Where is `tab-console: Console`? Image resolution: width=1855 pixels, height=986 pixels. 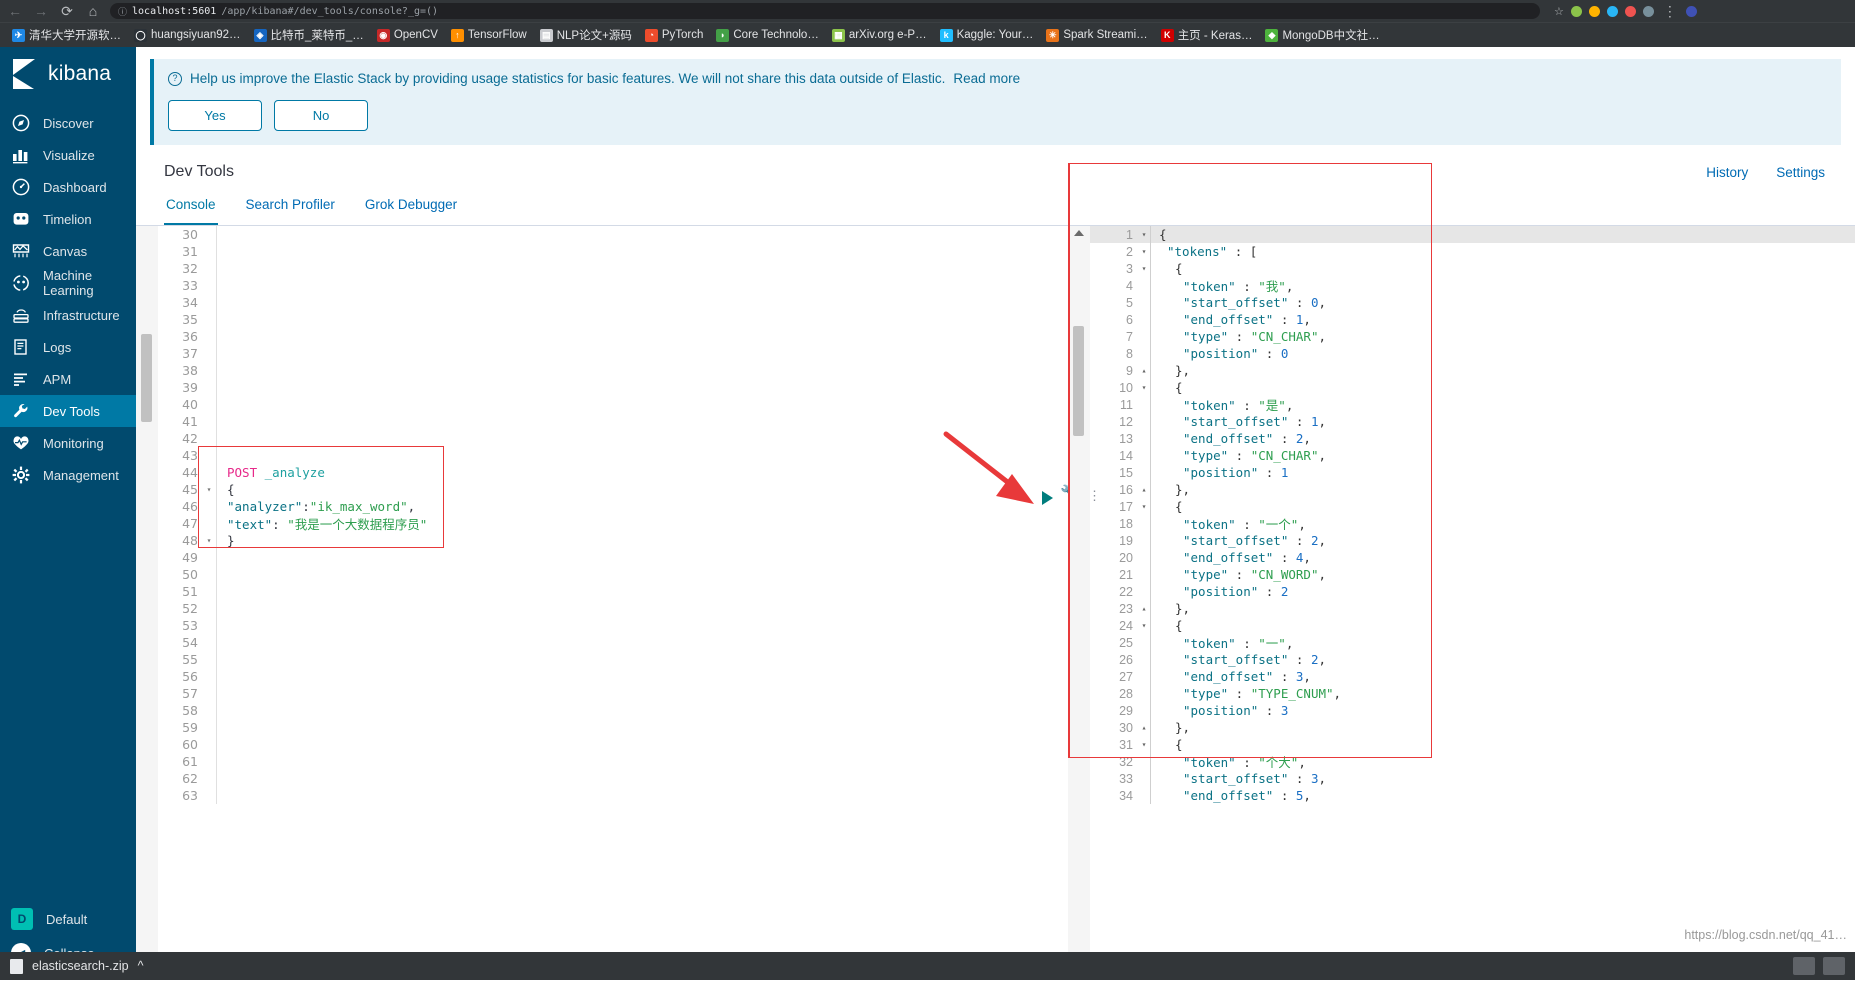
tab-console: Console is located at coordinates (191, 208).